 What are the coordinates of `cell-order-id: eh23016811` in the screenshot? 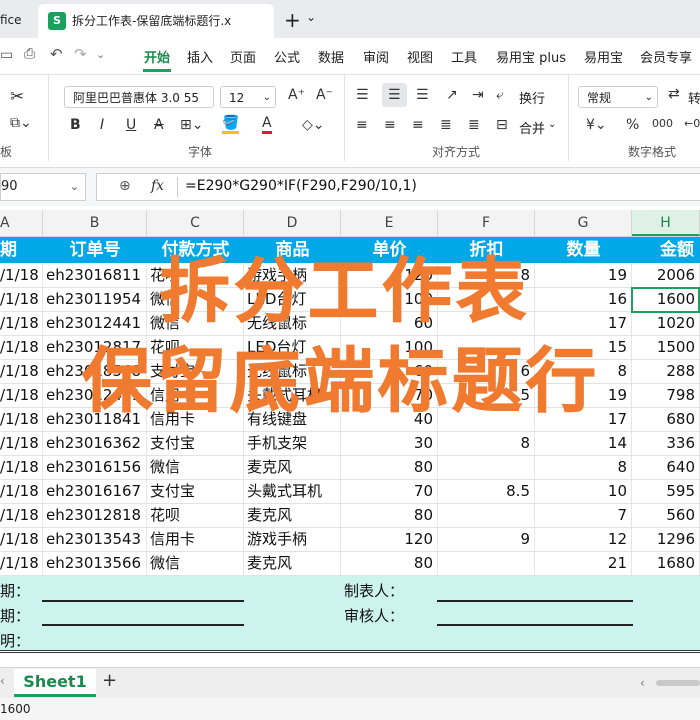 It's located at (95, 275).